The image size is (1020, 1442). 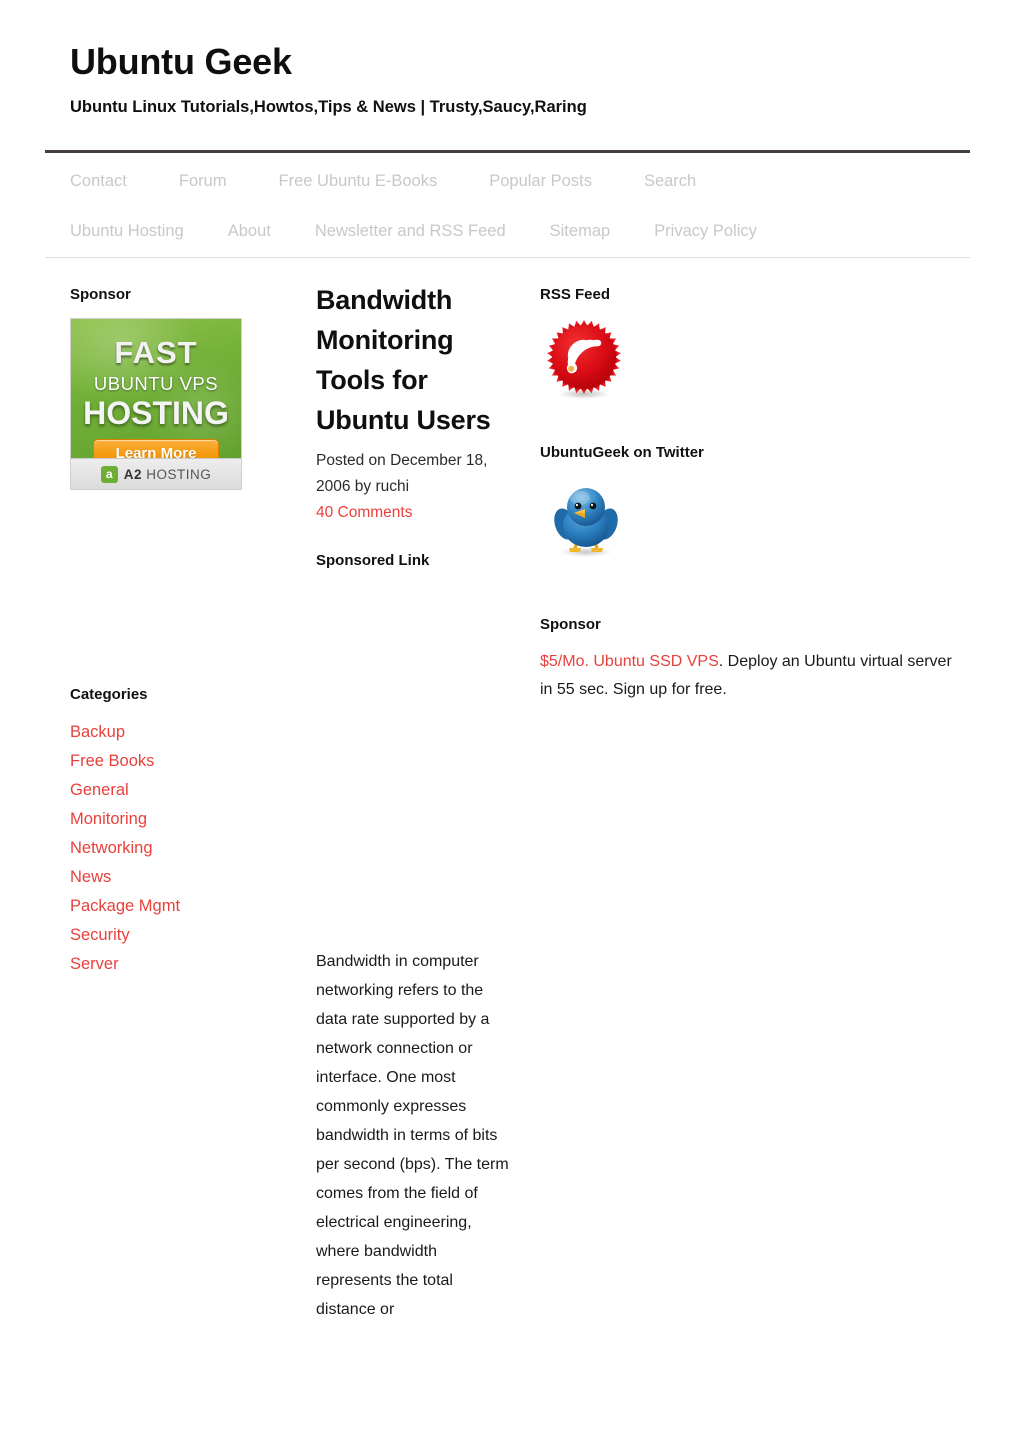 What do you see at coordinates (358, 181) in the screenshot?
I see `nav-item-free-ubuntu-e-books: Free Ubuntu E-Books` at bounding box center [358, 181].